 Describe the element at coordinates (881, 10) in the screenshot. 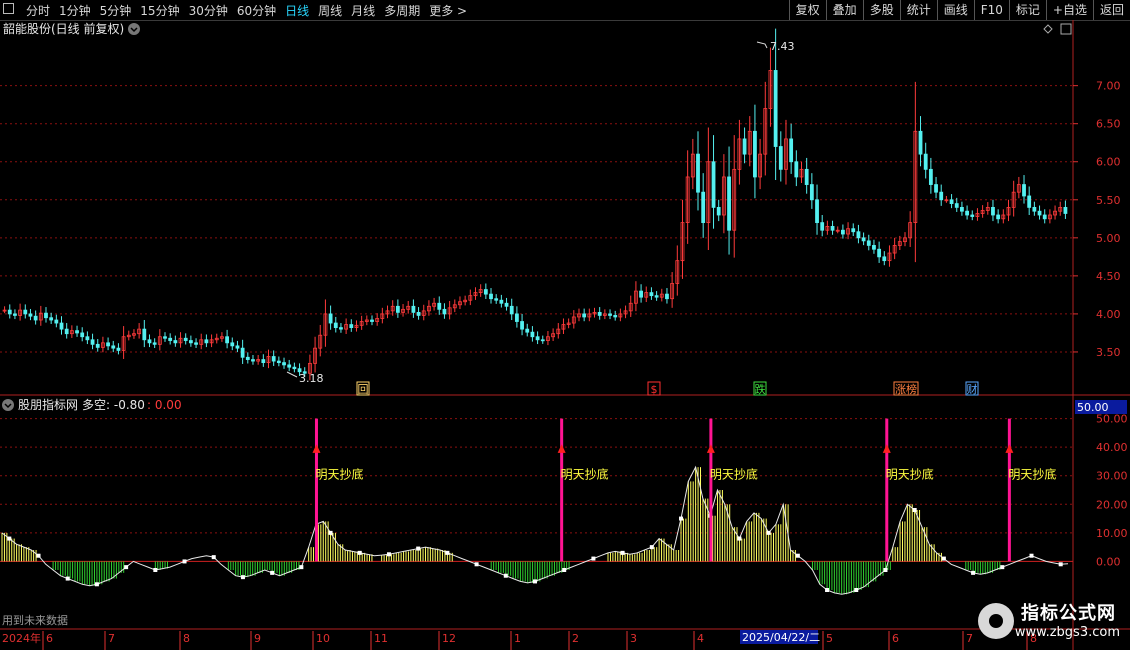

I see `toolbar-button-2: 多股` at that location.